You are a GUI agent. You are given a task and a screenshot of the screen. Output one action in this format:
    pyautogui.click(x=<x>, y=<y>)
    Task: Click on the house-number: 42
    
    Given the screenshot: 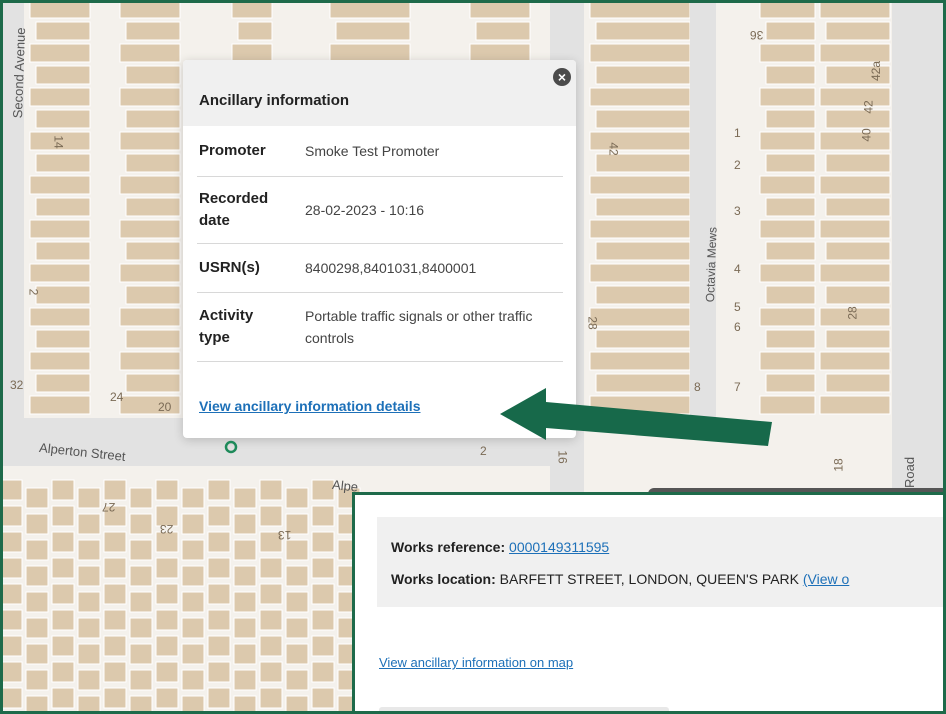 What is the action you would take?
    pyautogui.click(x=613, y=149)
    